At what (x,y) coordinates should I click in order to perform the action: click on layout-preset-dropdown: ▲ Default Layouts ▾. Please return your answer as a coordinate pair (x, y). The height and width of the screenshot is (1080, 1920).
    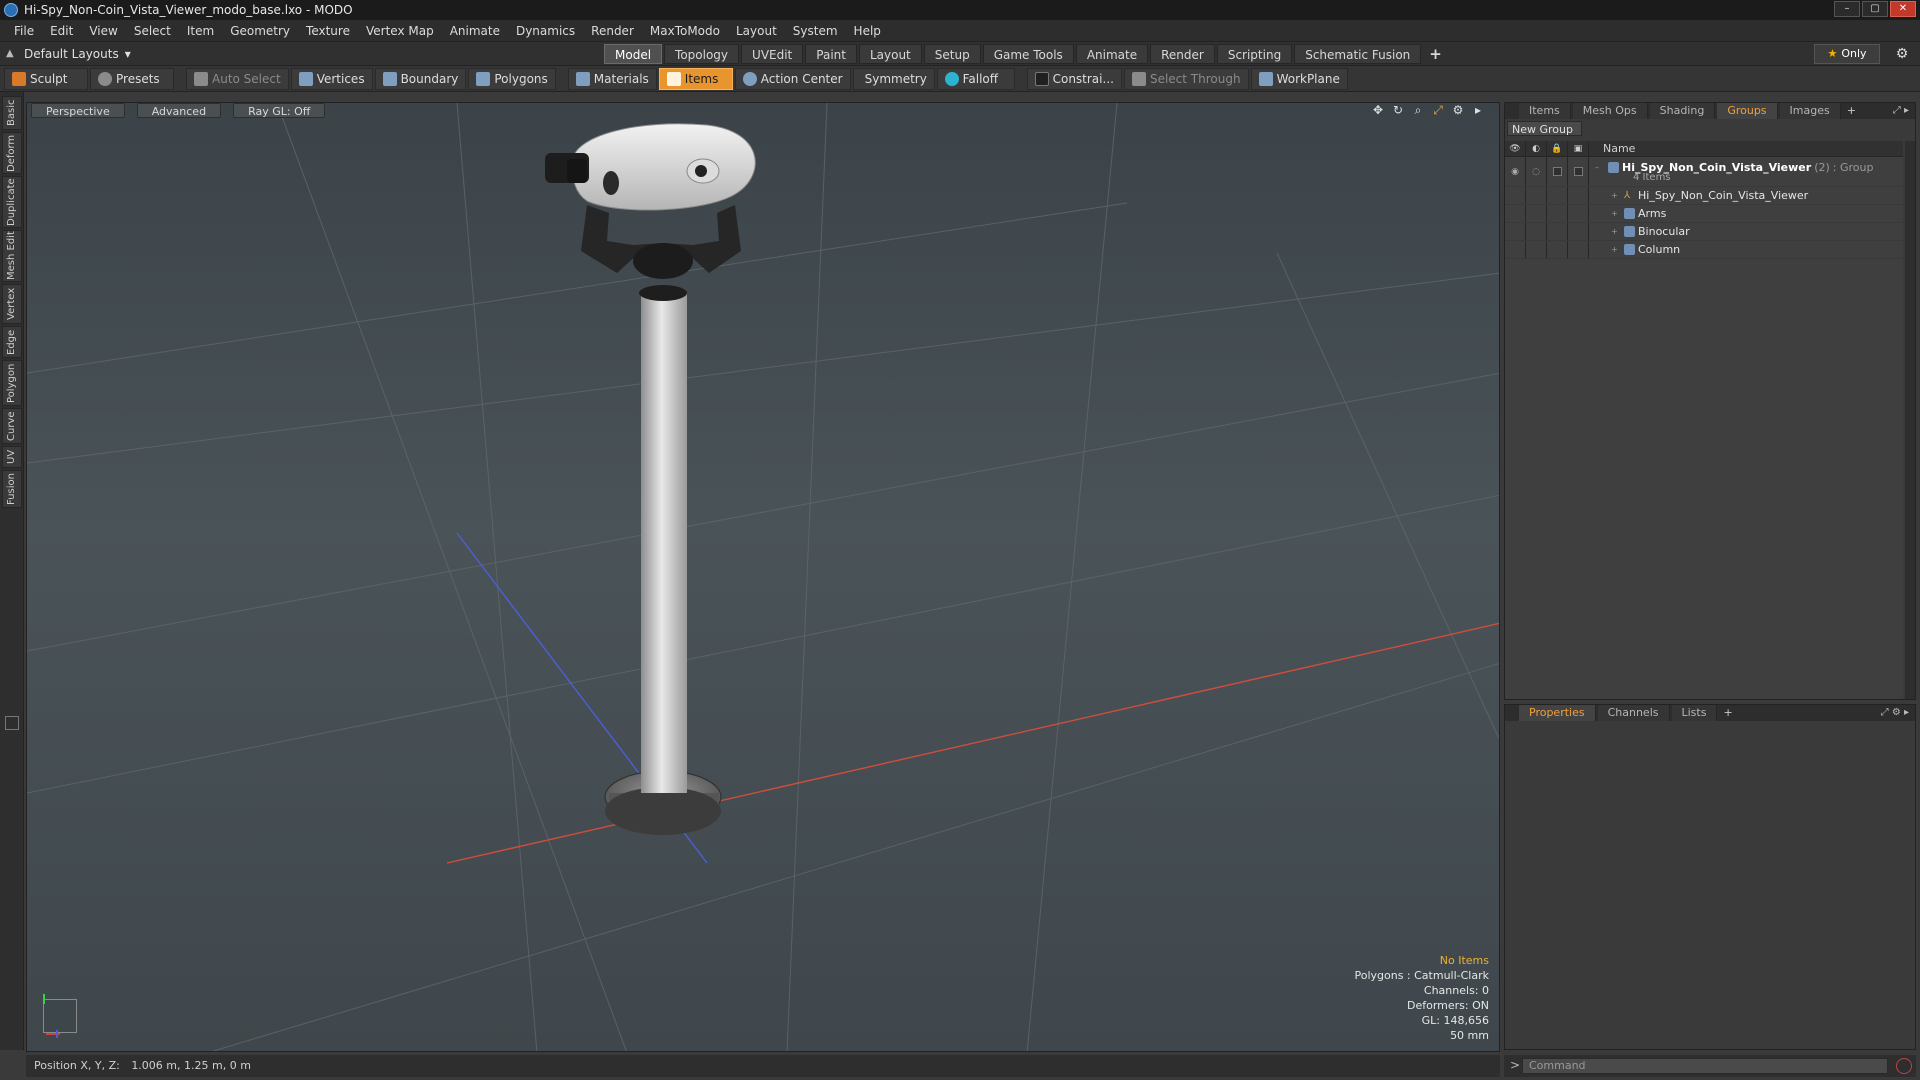
    Looking at the image, I should click on (68, 54).